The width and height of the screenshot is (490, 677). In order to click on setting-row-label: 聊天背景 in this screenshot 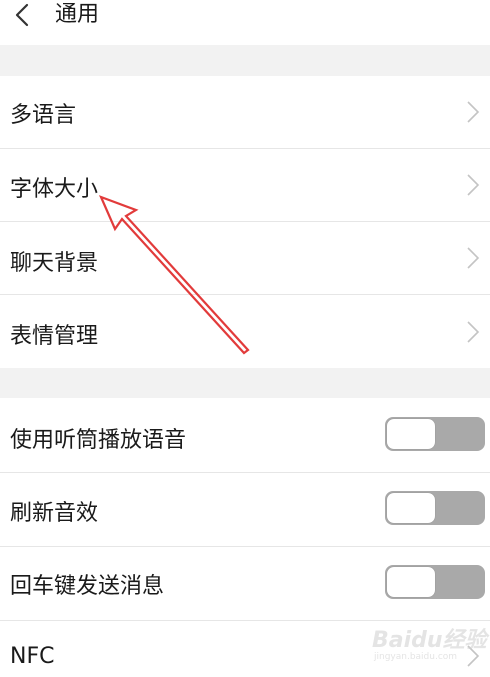, I will do `click(54, 263)`.